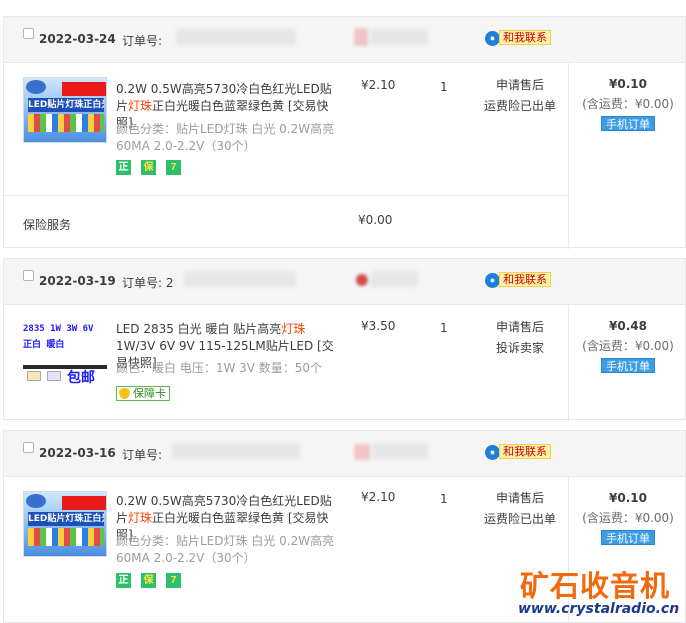  I want to click on thumb-free-shipping: 包邮, so click(81, 378).